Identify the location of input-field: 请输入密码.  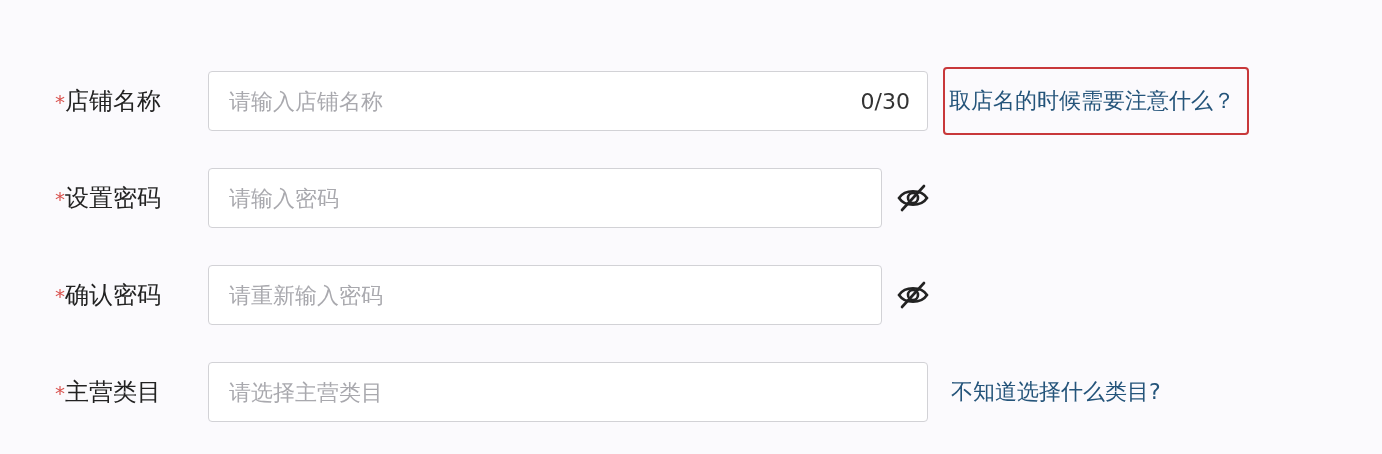
(545, 198).